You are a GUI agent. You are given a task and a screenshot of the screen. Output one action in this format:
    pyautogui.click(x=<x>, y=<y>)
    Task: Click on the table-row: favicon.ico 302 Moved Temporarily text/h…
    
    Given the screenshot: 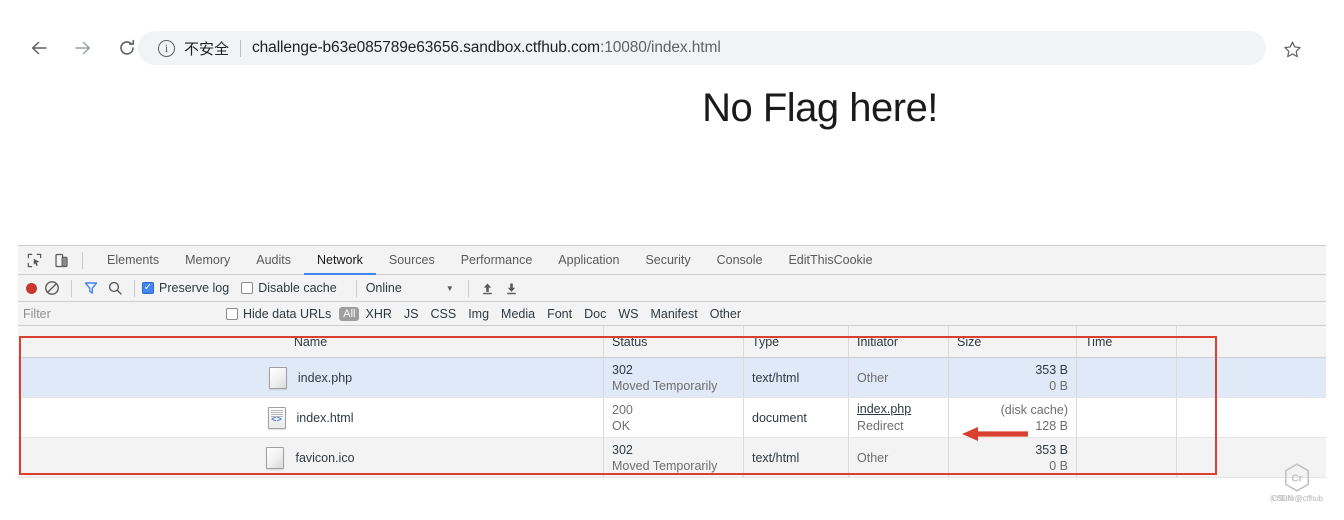 What is the action you would take?
    pyautogui.click(x=672, y=458)
    